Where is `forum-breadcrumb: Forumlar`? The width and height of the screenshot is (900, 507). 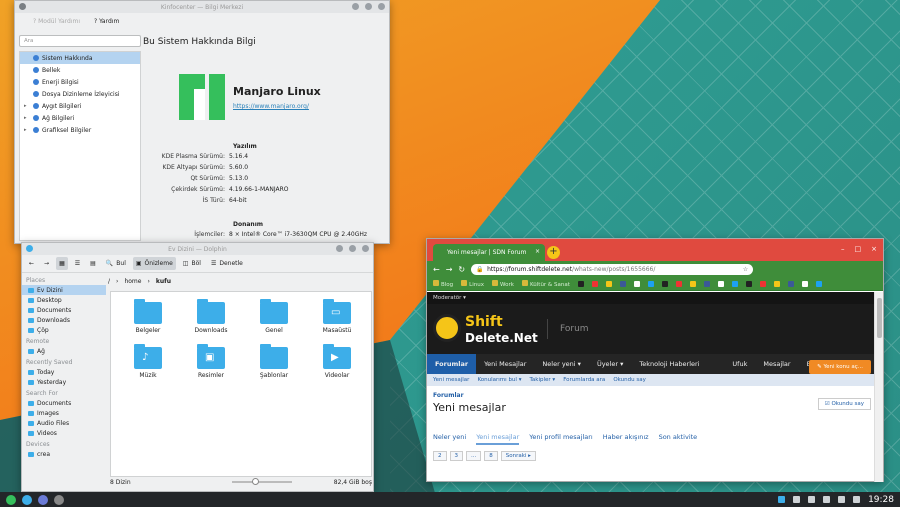
forum-breadcrumb: Forumlar is located at coordinates (651, 392).